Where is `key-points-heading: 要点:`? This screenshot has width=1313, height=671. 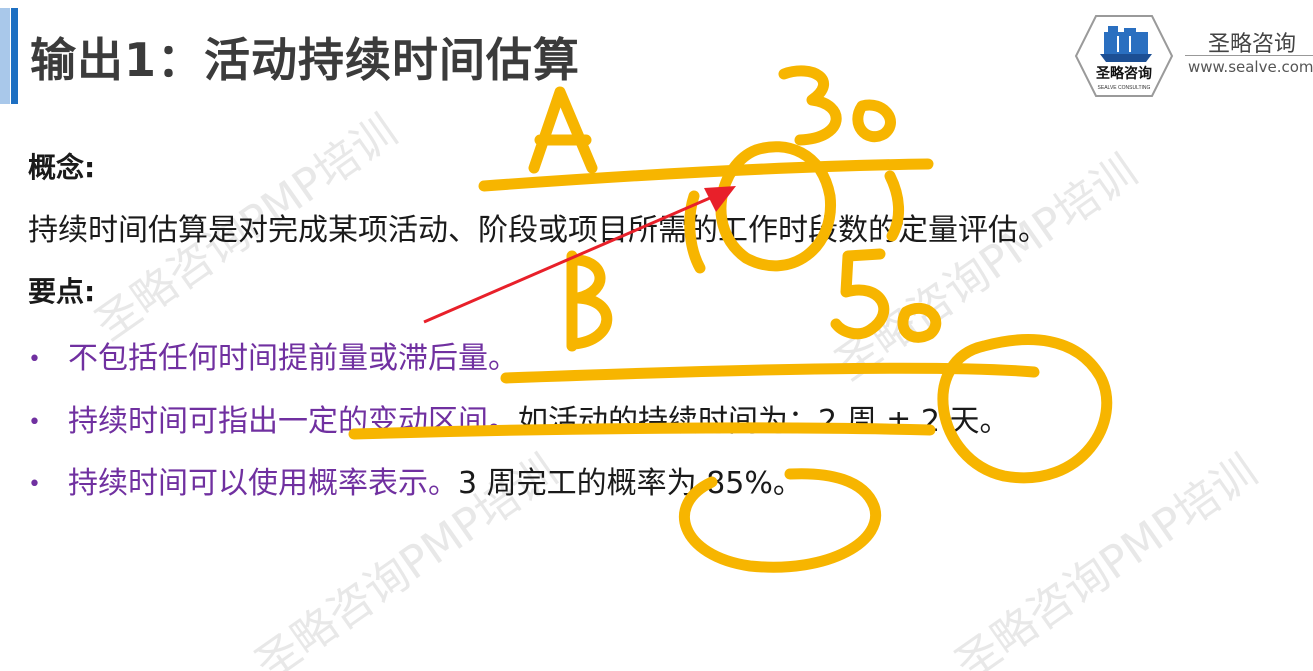 key-points-heading: 要点: is located at coordinates (62, 291).